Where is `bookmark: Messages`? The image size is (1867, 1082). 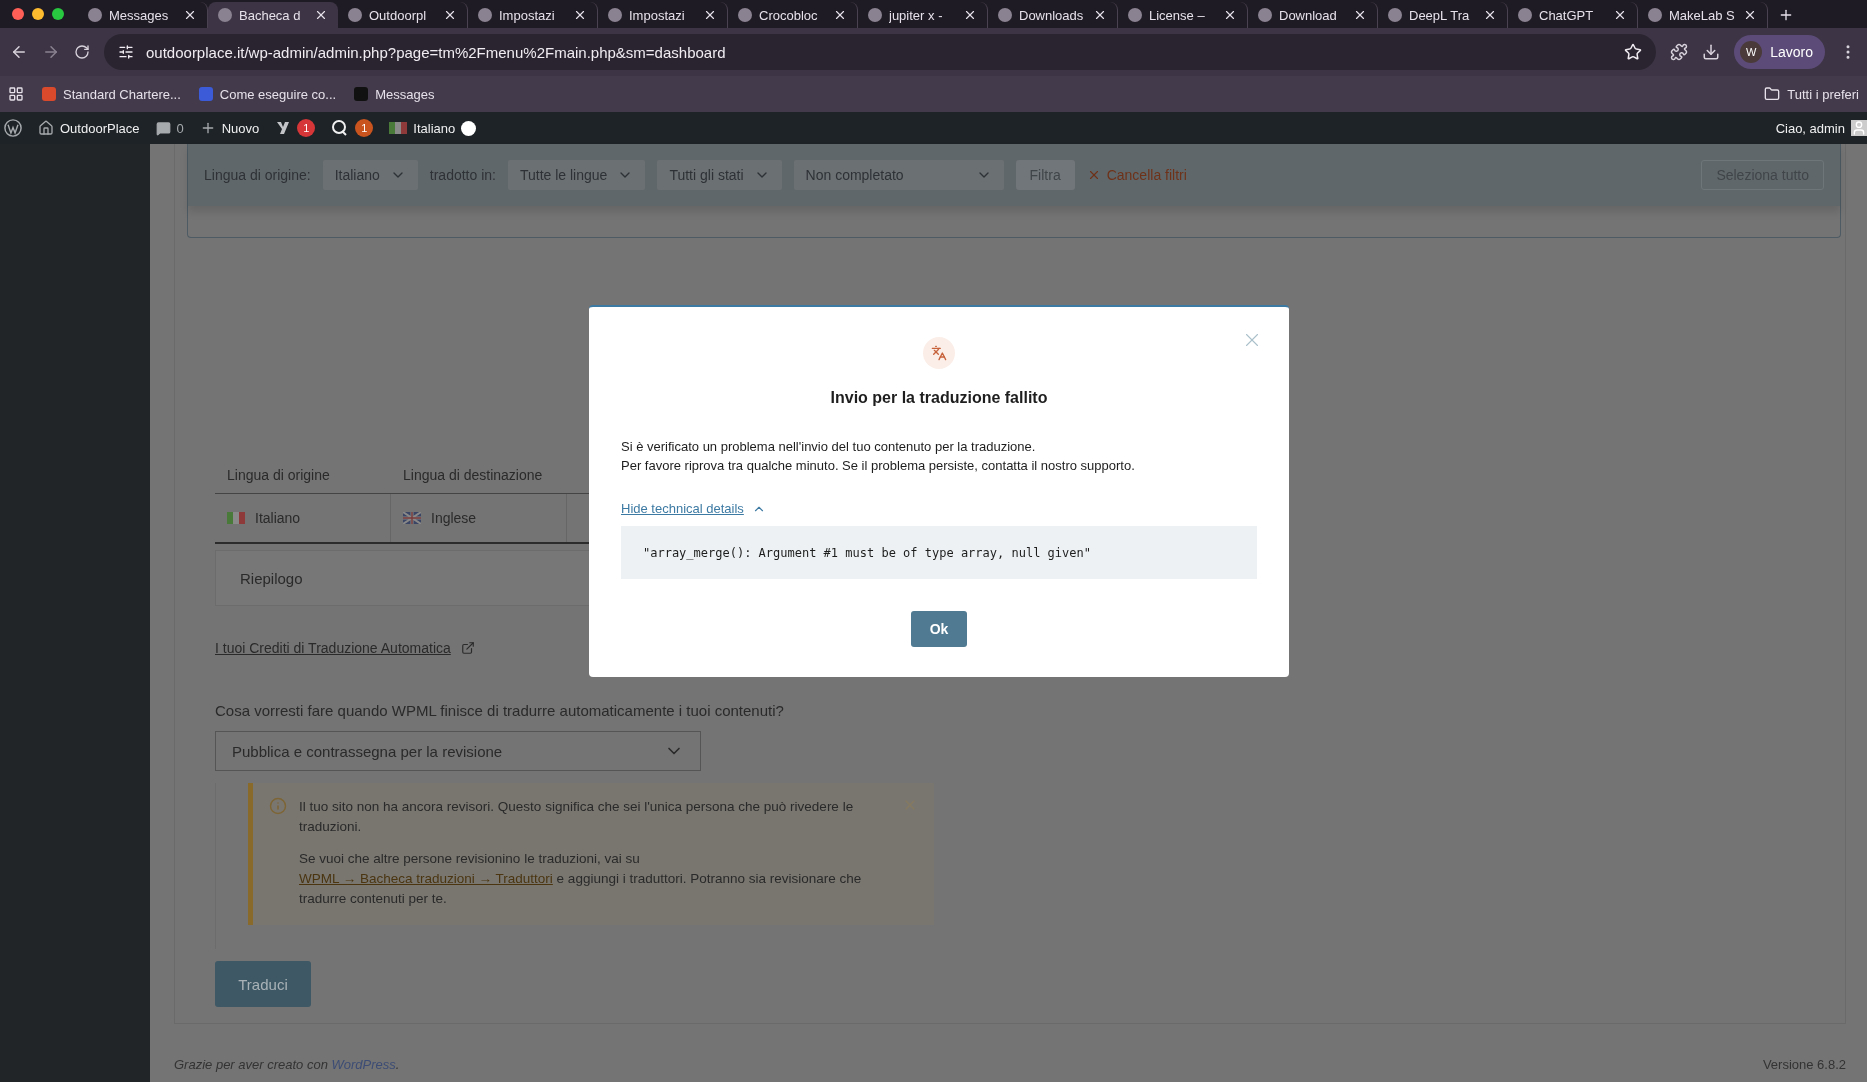 bookmark: Messages is located at coordinates (394, 94).